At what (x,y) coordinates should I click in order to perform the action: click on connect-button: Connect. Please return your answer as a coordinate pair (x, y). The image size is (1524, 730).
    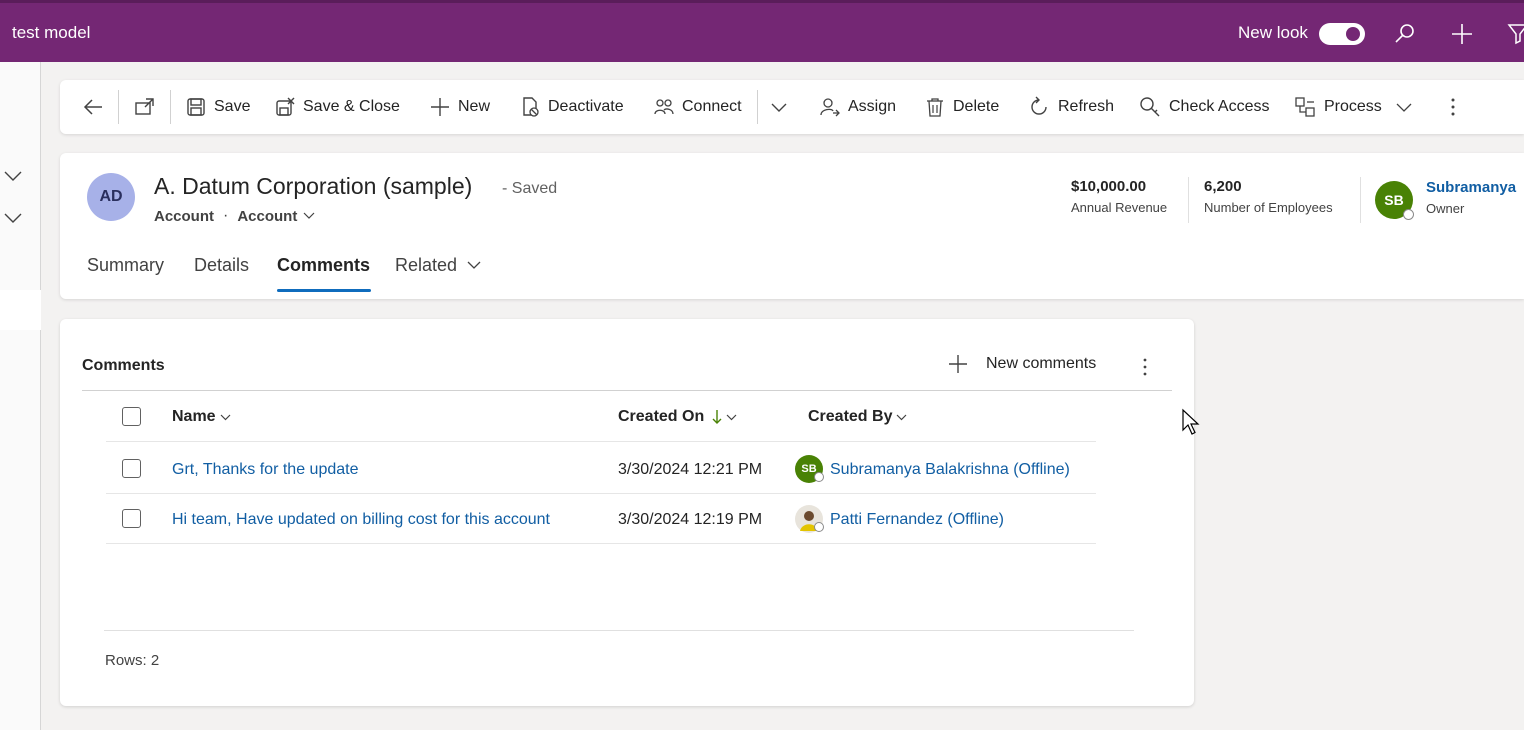
    Looking at the image, I should click on (698, 107).